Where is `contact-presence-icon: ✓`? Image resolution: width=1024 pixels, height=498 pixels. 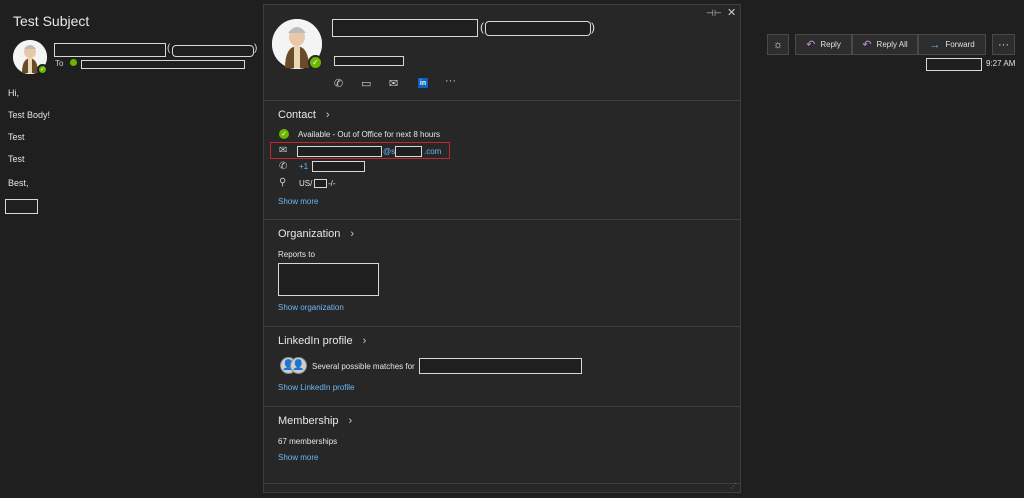
contact-presence-icon: ✓ is located at coordinates (315, 62).